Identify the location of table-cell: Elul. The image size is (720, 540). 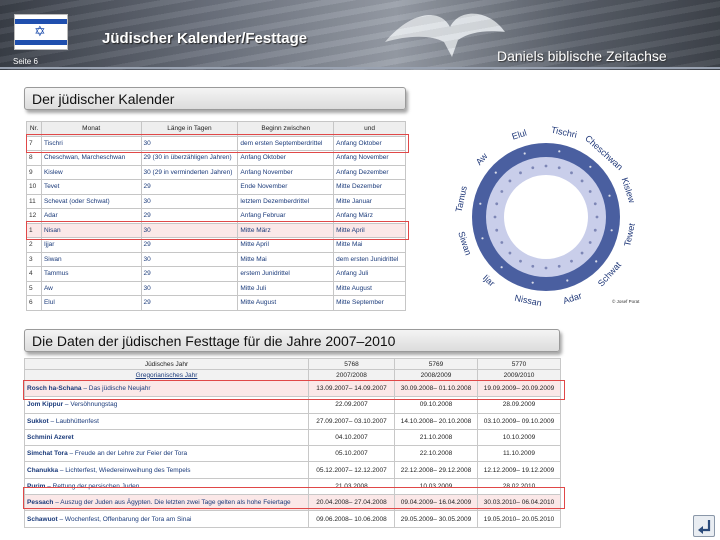
(91, 303).